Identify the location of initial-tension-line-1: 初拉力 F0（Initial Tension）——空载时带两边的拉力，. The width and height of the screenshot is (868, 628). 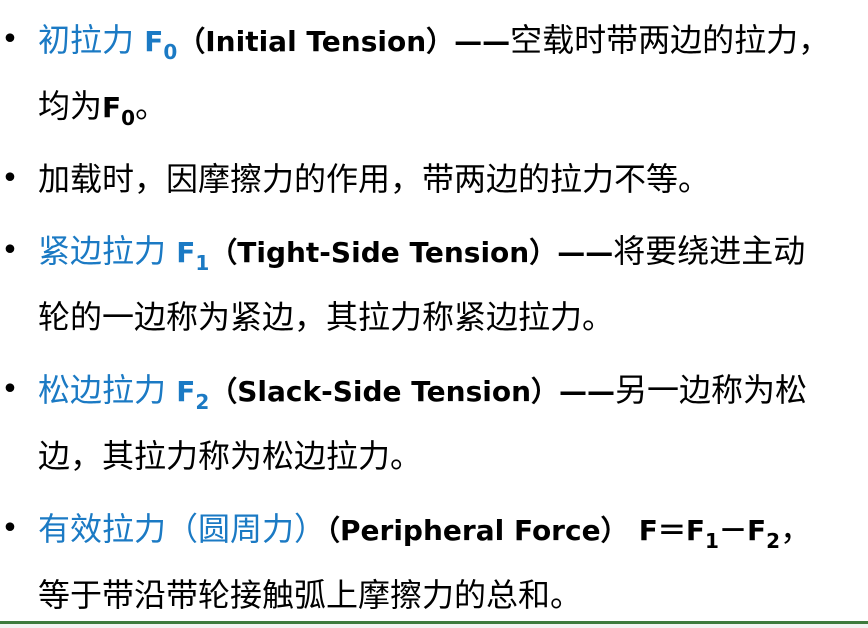
(434, 42).